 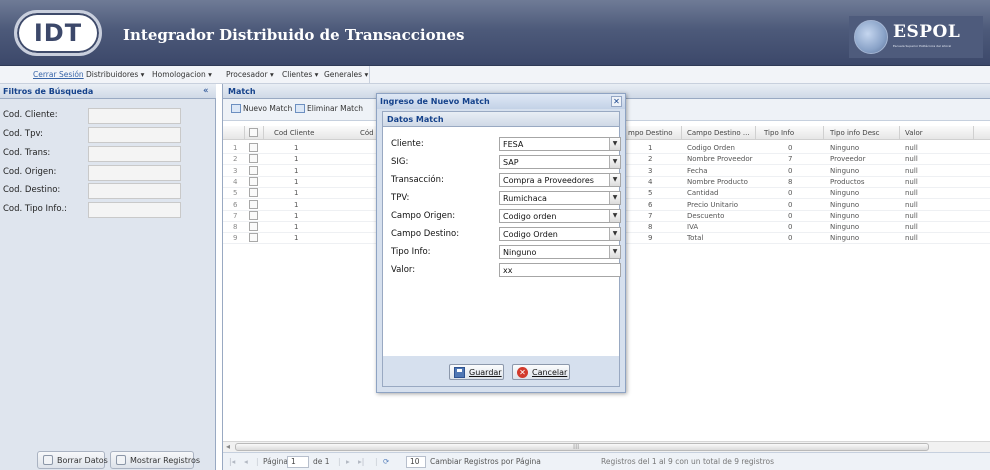 I want to click on col-cod-cliente: Cod Cliente, so click(x=294, y=133).